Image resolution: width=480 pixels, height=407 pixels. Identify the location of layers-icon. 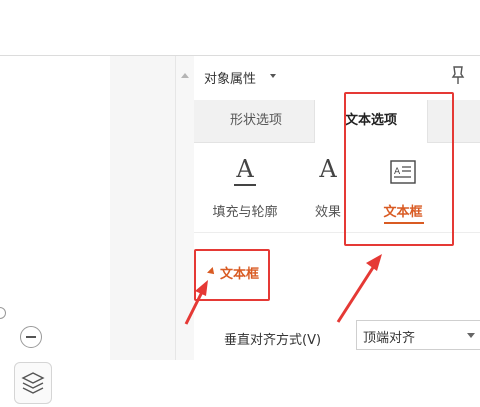
(33, 383).